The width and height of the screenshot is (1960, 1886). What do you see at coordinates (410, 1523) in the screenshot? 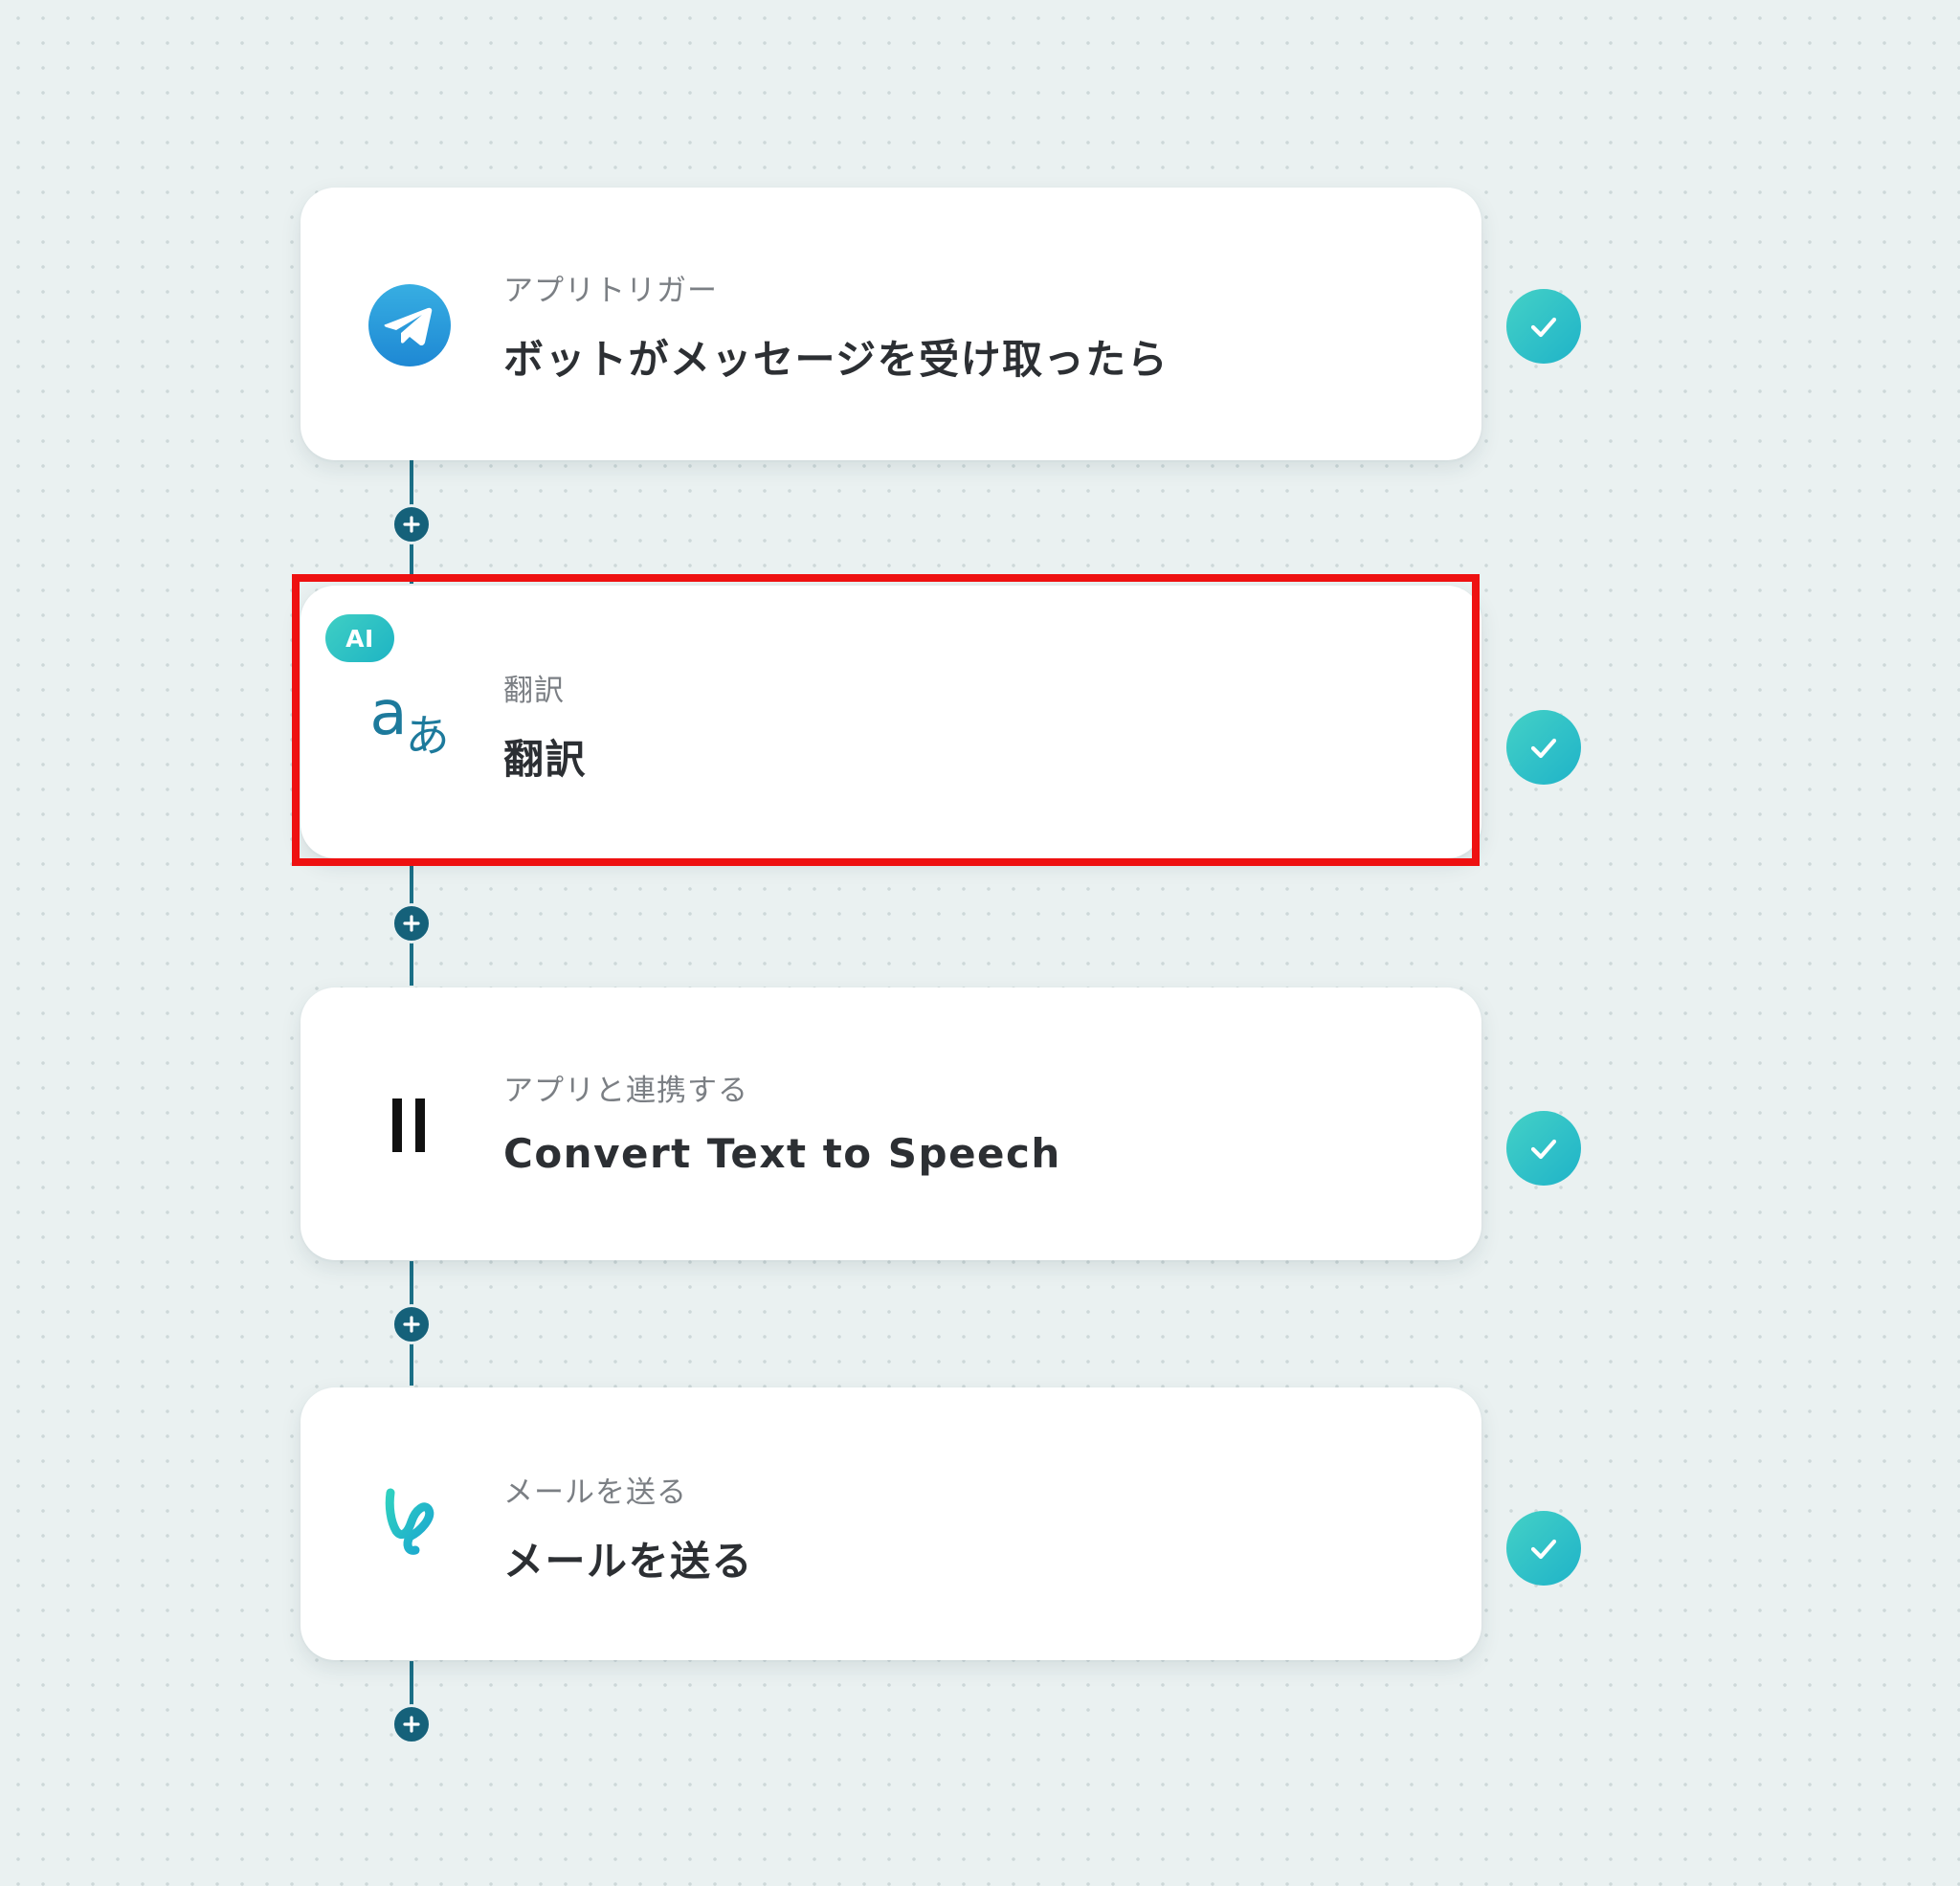
I see `yoom-mail-icon` at bounding box center [410, 1523].